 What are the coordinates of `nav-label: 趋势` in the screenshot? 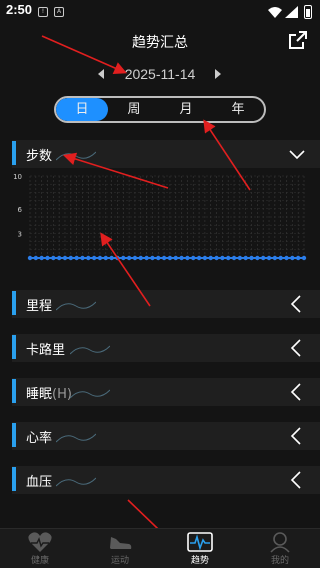 It's located at (199, 561).